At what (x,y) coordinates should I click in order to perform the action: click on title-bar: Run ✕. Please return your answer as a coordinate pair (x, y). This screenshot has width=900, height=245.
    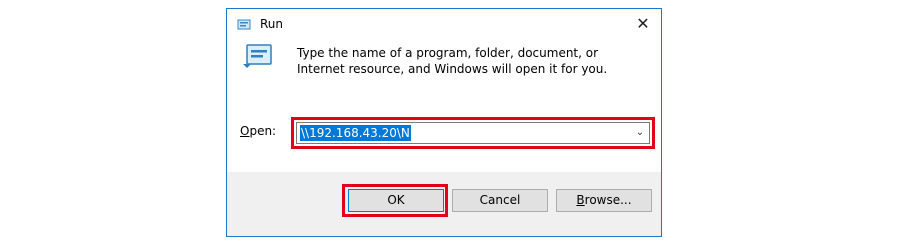
    Looking at the image, I should click on (444, 24).